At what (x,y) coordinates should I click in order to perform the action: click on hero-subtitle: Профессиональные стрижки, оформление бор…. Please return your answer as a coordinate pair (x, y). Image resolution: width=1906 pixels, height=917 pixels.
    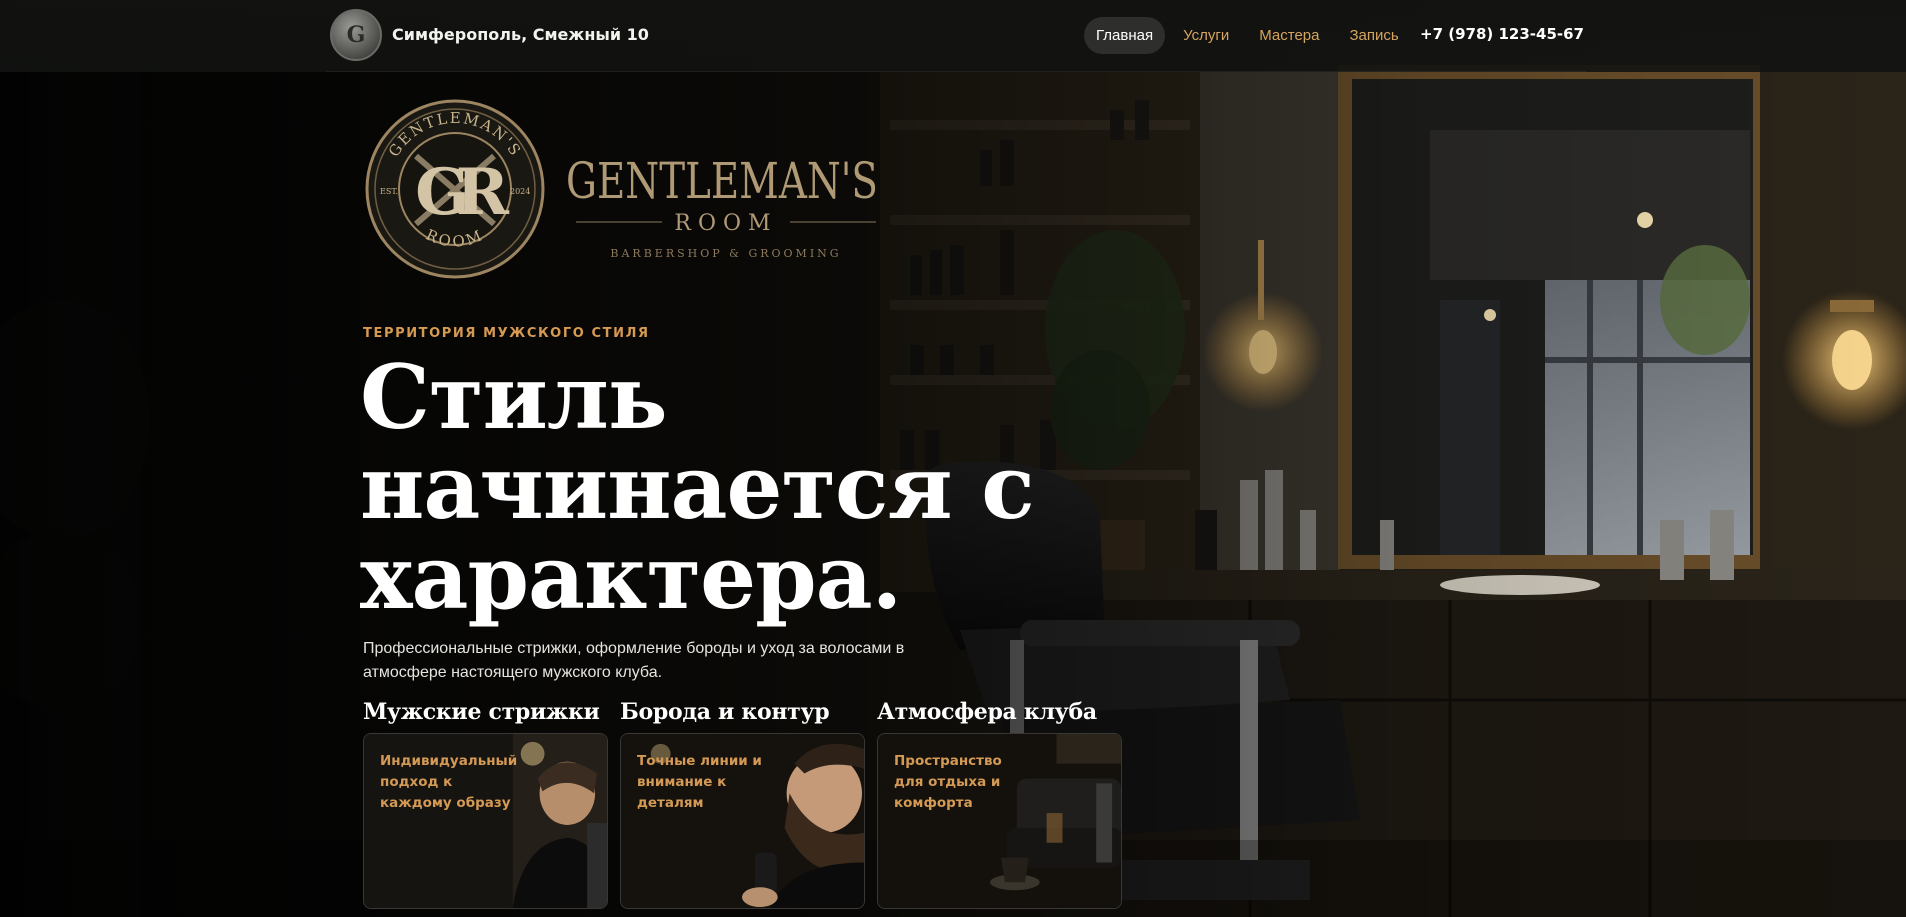
    Looking at the image, I should click on (634, 660).